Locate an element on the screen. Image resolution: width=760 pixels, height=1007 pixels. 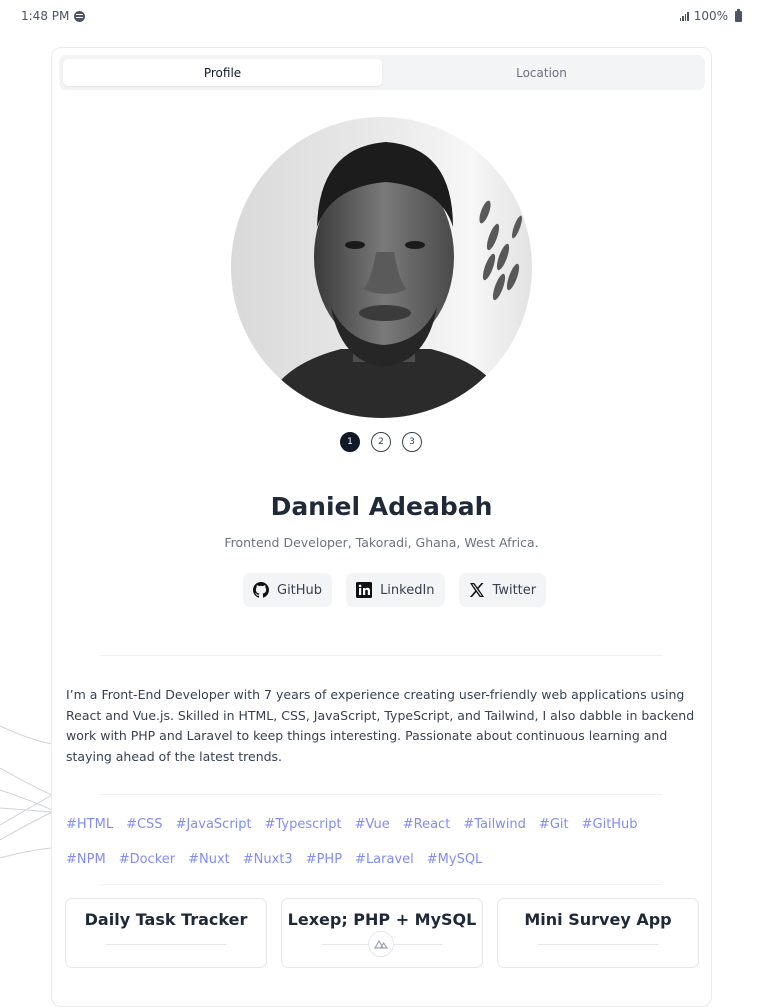
twitter-button: Twitter is located at coordinates (502, 590).